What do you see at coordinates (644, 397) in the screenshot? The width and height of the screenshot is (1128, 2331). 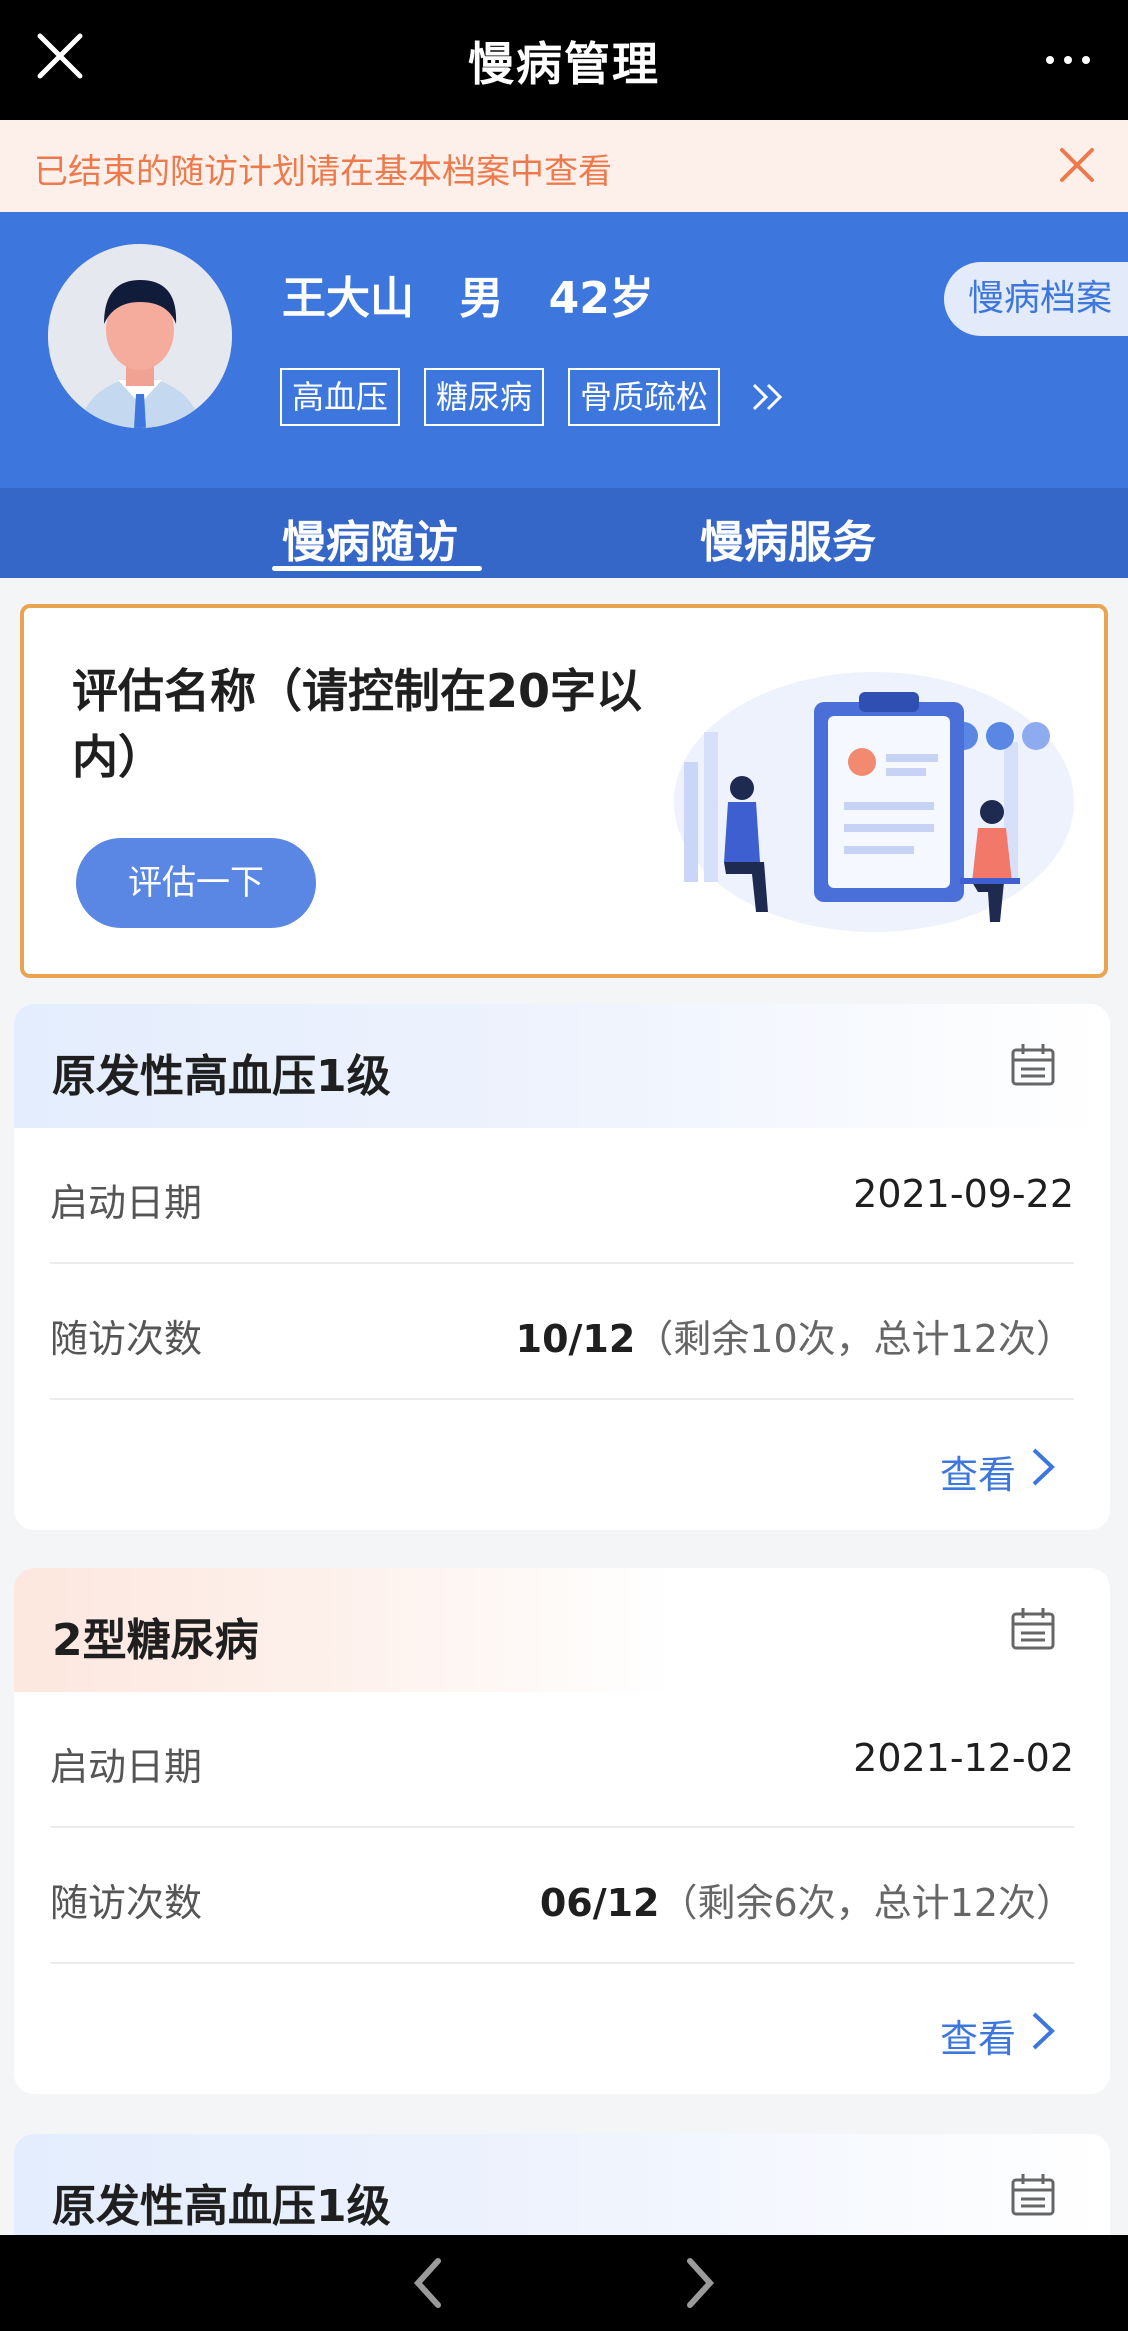 I see `disease-tag: 骨质疏松` at bounding box center [644, 397].